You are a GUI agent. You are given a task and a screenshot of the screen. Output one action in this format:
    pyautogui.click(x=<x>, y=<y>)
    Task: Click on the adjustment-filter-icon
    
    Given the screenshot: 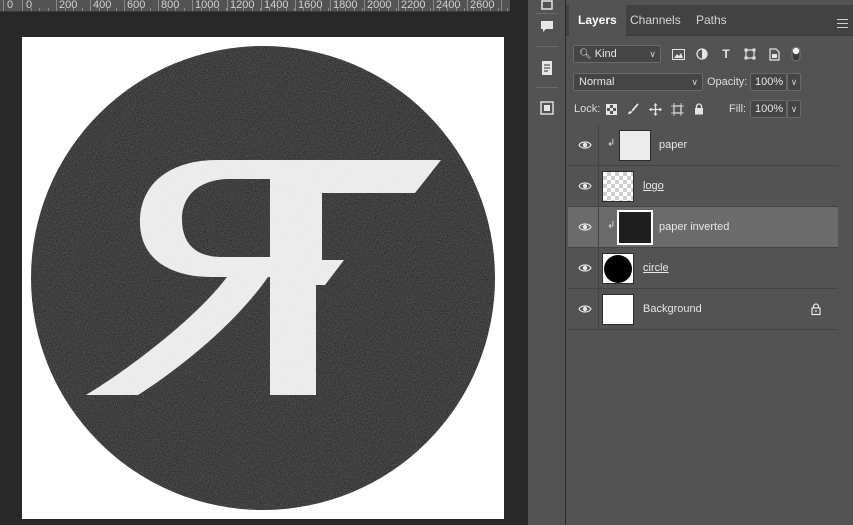 What is the action you would take?
    pyautogui.click(x=702, y=54)
    